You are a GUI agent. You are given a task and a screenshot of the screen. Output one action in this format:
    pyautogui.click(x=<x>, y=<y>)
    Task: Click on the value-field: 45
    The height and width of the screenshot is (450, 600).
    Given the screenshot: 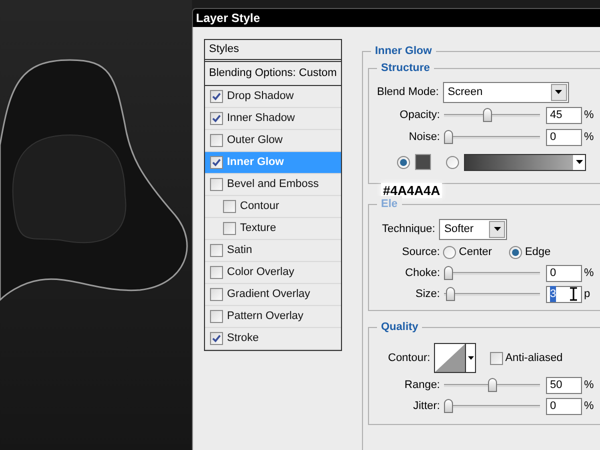 What is the action you would take?
    pyautogui.click(x=564, y=115)
    